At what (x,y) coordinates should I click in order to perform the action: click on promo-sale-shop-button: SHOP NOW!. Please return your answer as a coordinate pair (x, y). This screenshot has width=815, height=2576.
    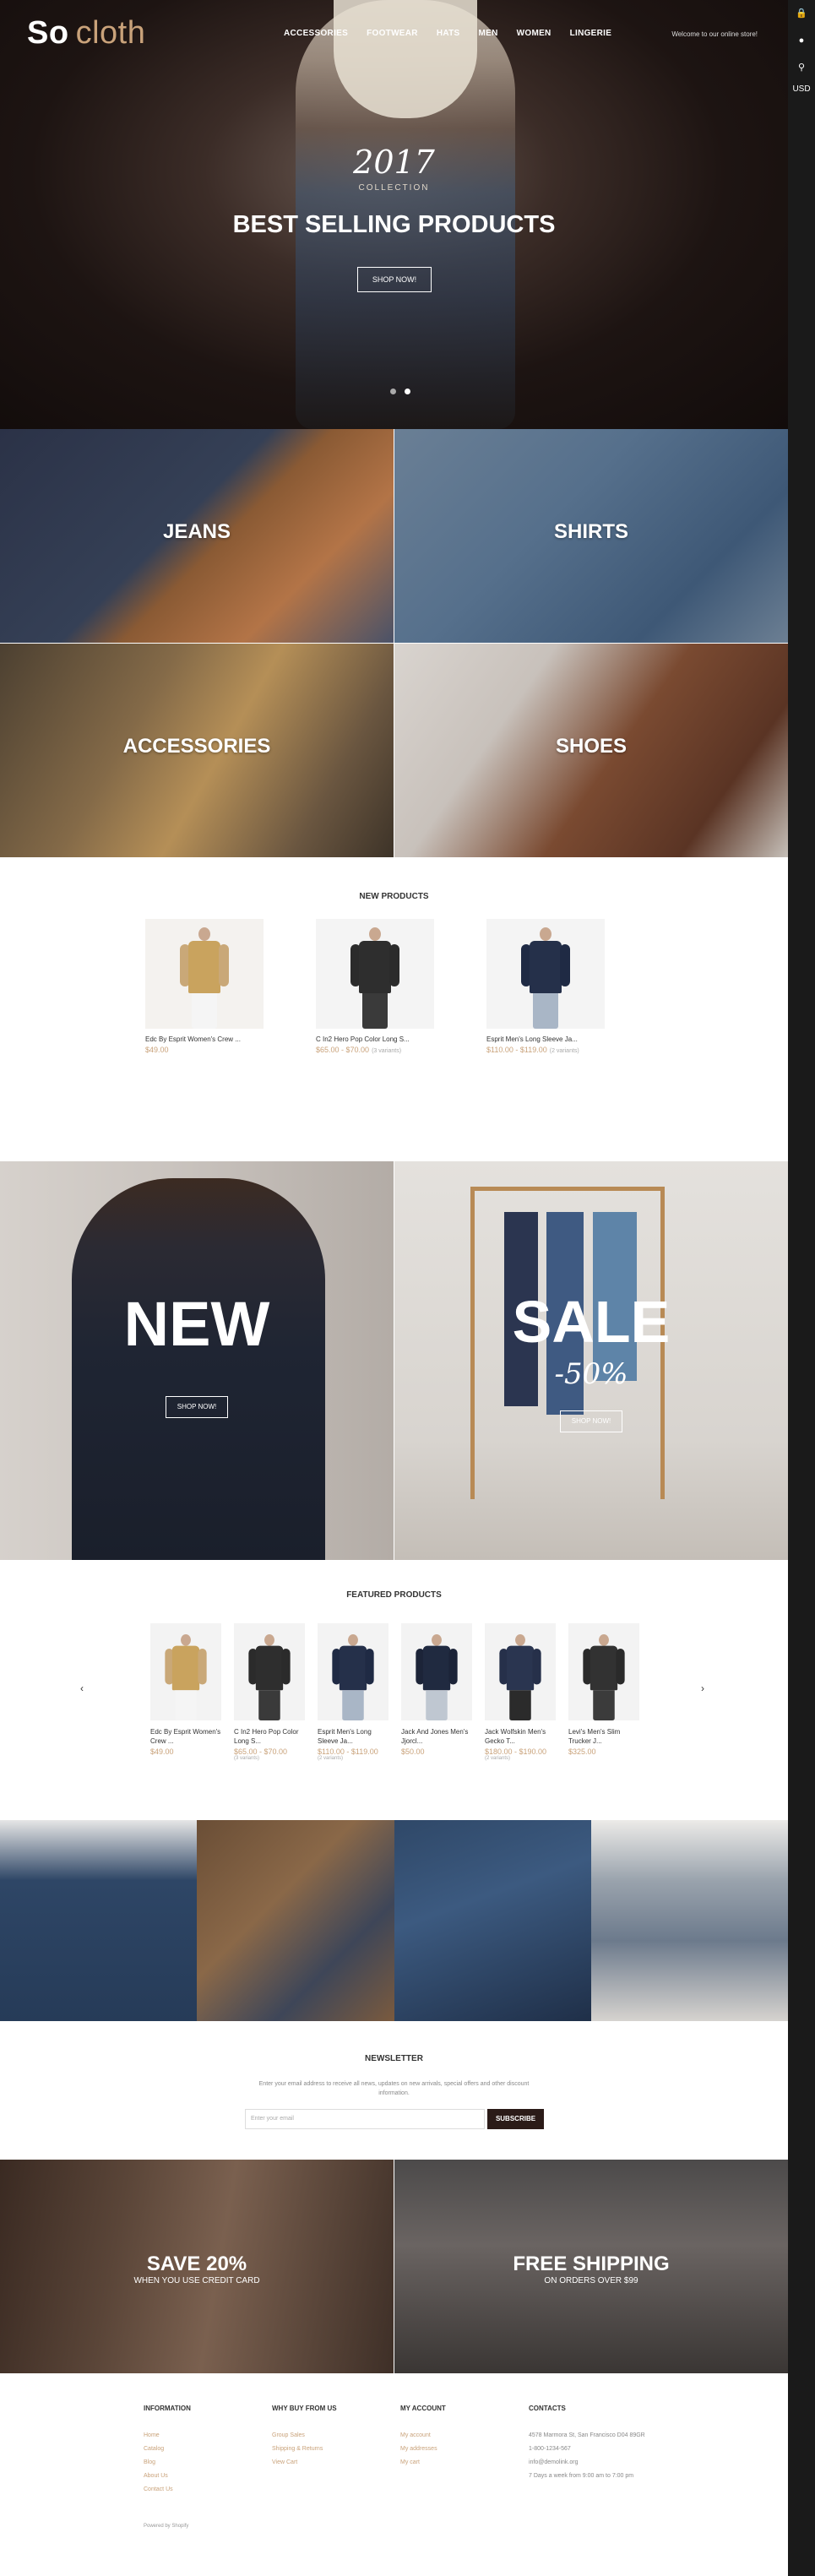
    Looking at the image, I should click on (591, 1421).